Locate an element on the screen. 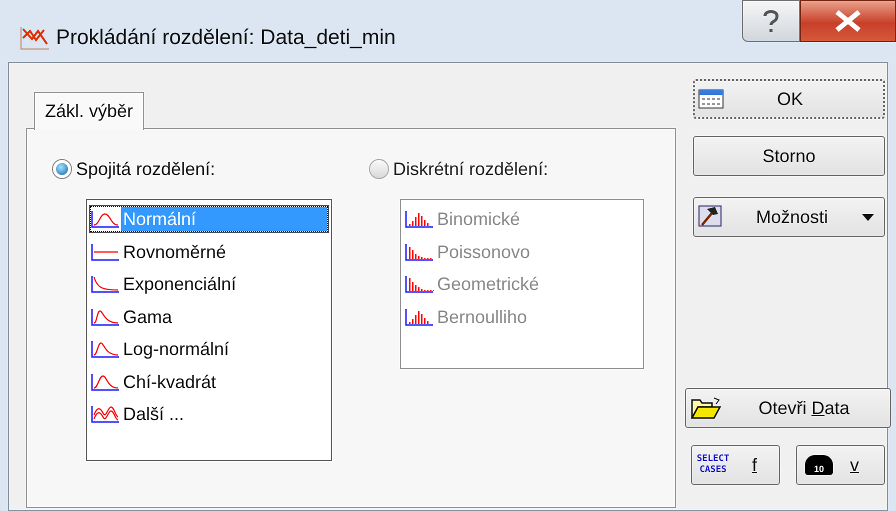  list-item: Gama is located at coordinates (209, 317).